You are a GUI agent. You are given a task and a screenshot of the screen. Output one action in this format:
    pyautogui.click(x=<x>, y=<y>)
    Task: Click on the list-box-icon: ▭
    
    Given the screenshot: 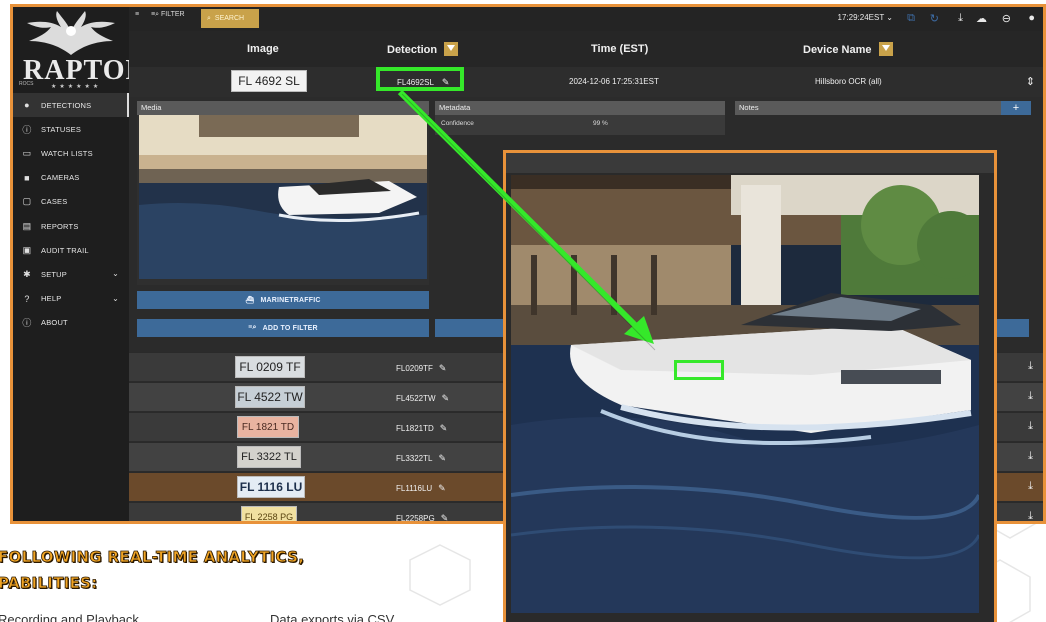 What is the action you would take?
    pyautogui.click(x=27, y=152)
    